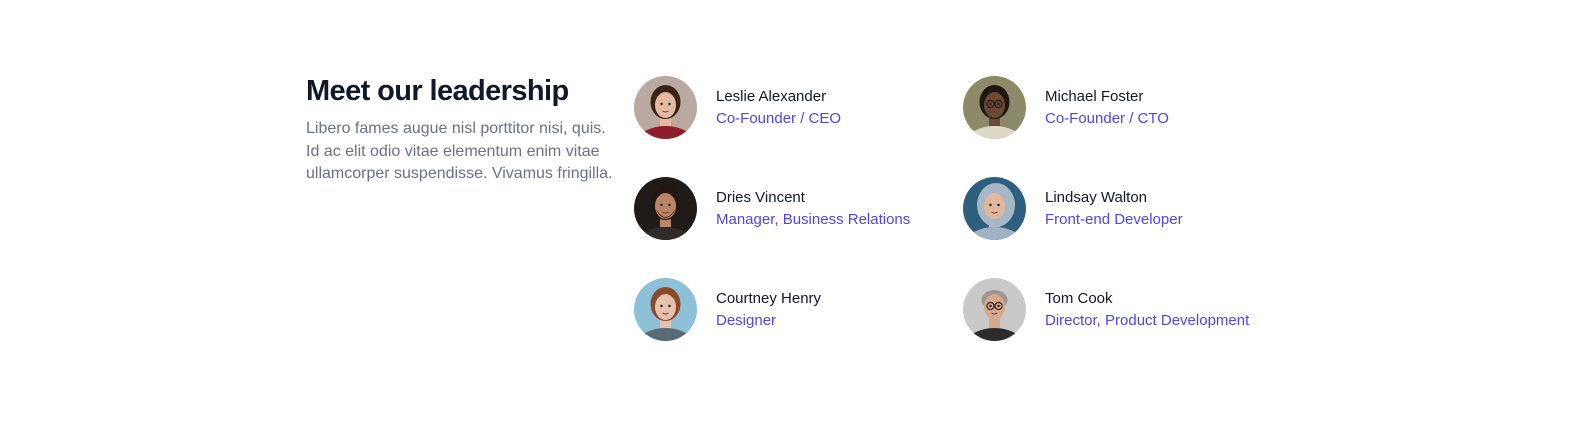 Image resolution: width=1589 pixels, height=422 pixels. What do you see at coordinates (760, 197) in the screenshot?
I see `member-name: Dries Vincent` at bounding box center [760, 197].